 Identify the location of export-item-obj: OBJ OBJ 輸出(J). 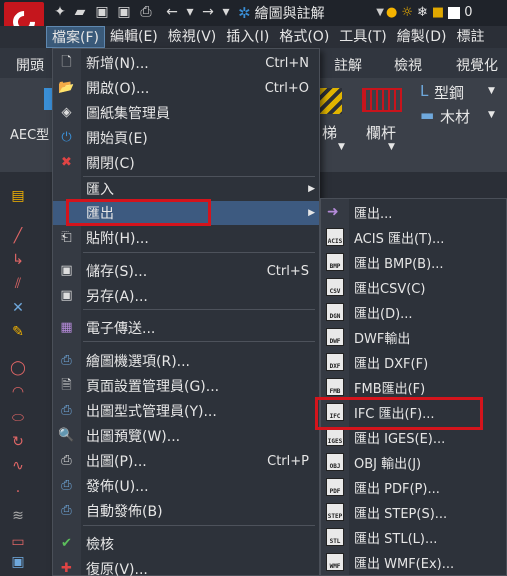
(413, 462).